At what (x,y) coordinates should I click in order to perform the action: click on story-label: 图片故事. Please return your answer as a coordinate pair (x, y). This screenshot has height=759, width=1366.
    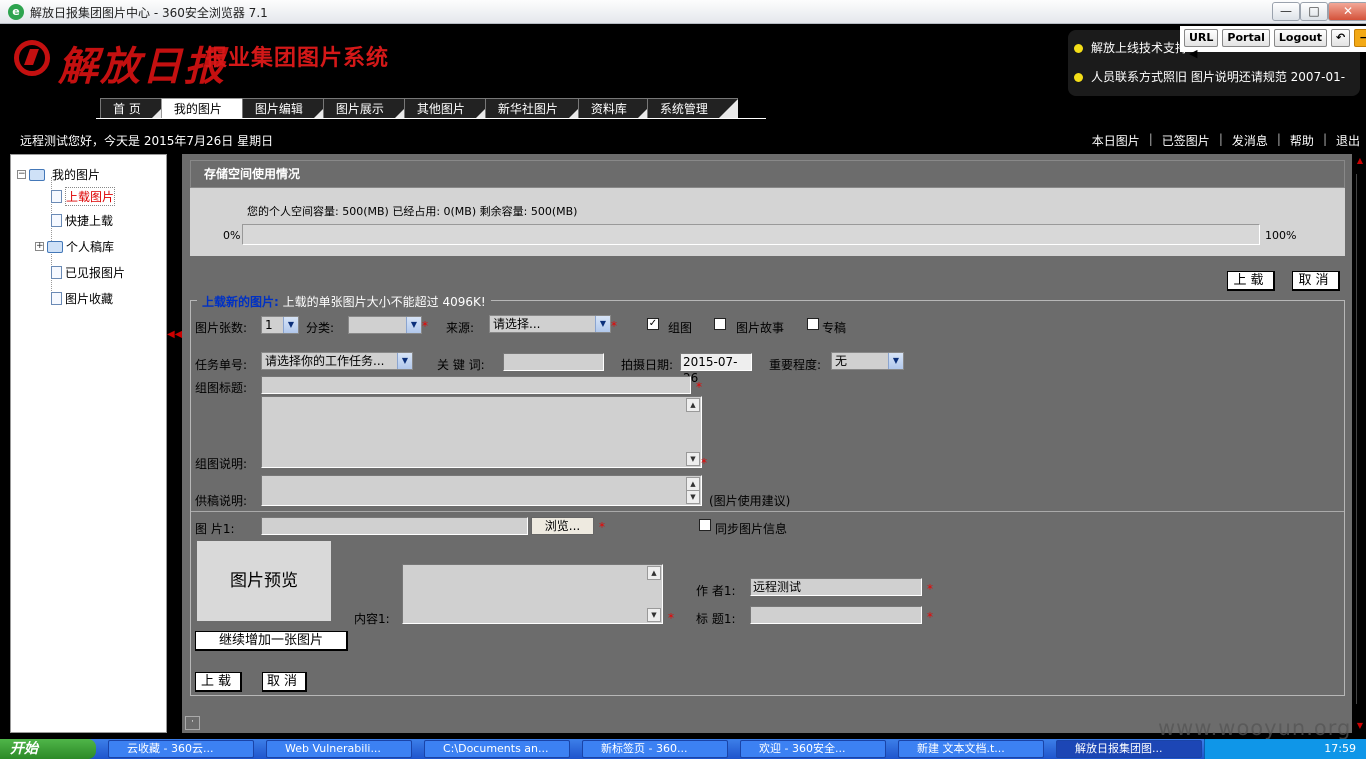
    Looking at the image, I should click on (760, 328).